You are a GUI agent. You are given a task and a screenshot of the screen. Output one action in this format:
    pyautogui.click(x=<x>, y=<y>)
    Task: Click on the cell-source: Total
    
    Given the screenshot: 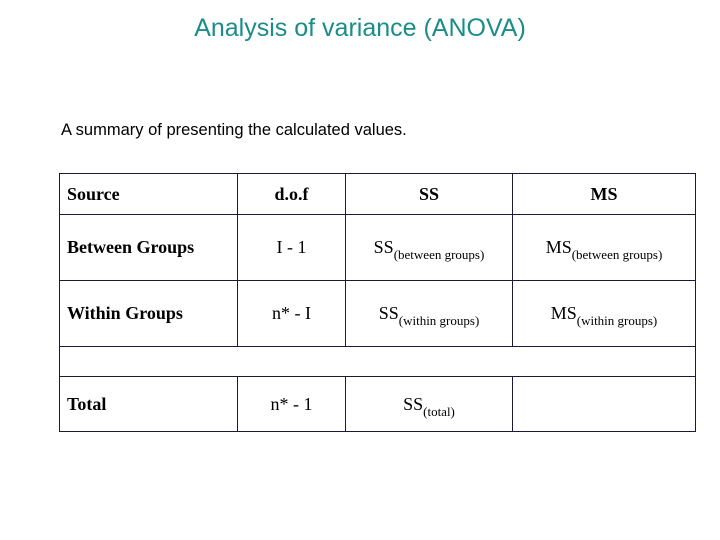 What is the action you would take?
    pyautogui.click(x=148, y=404)
    